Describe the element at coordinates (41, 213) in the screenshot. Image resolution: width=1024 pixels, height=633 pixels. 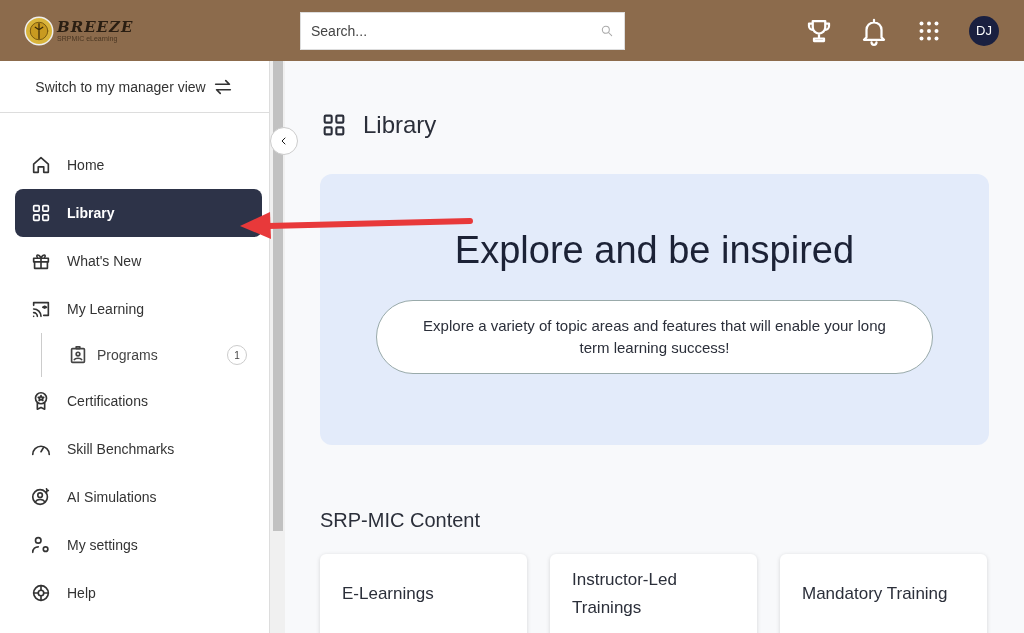
I see `grid-icon` at that location.